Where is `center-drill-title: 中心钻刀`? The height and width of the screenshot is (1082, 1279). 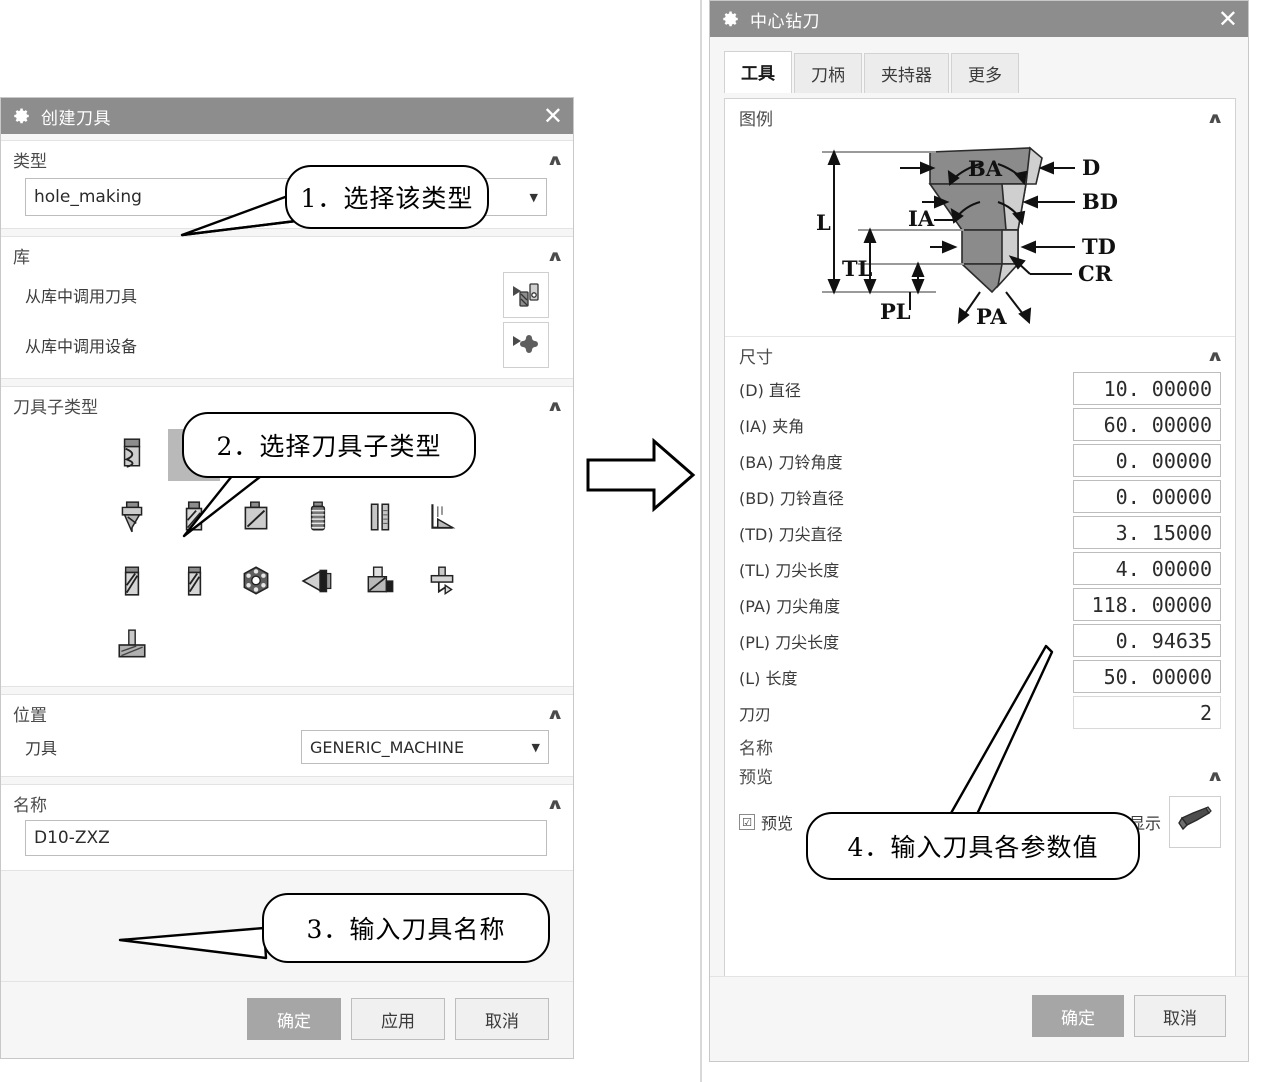 center-drill-title: 中心钻刀 is located at coordinates (785, 21).